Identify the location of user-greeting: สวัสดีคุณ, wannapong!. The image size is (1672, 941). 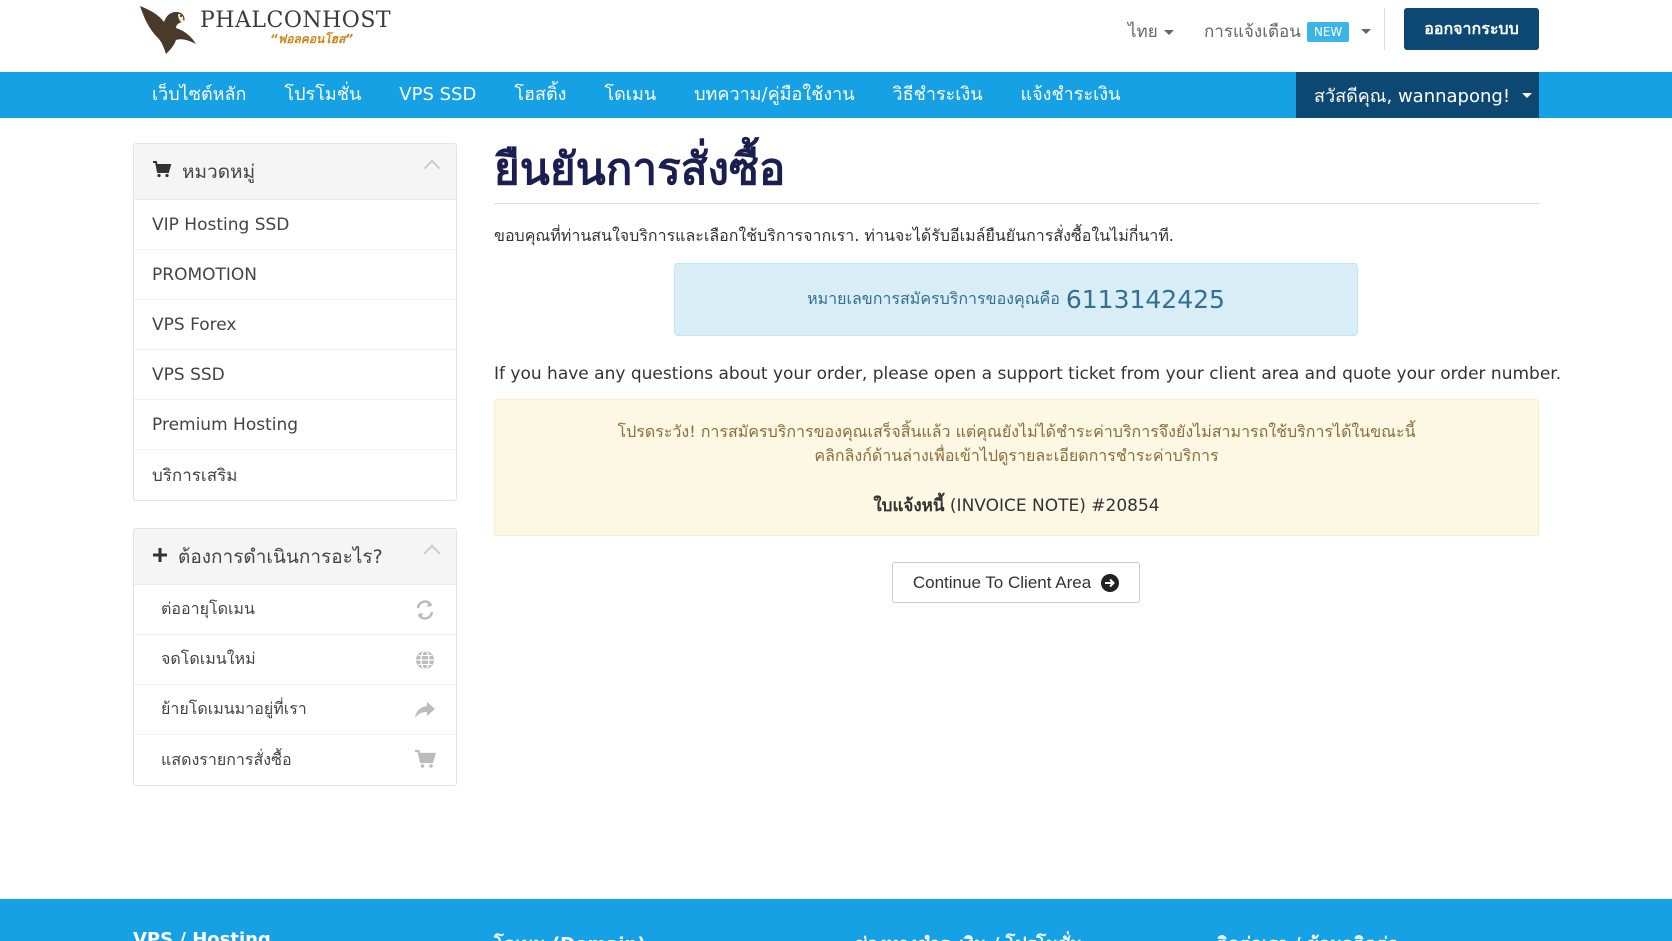
(1412, 96).